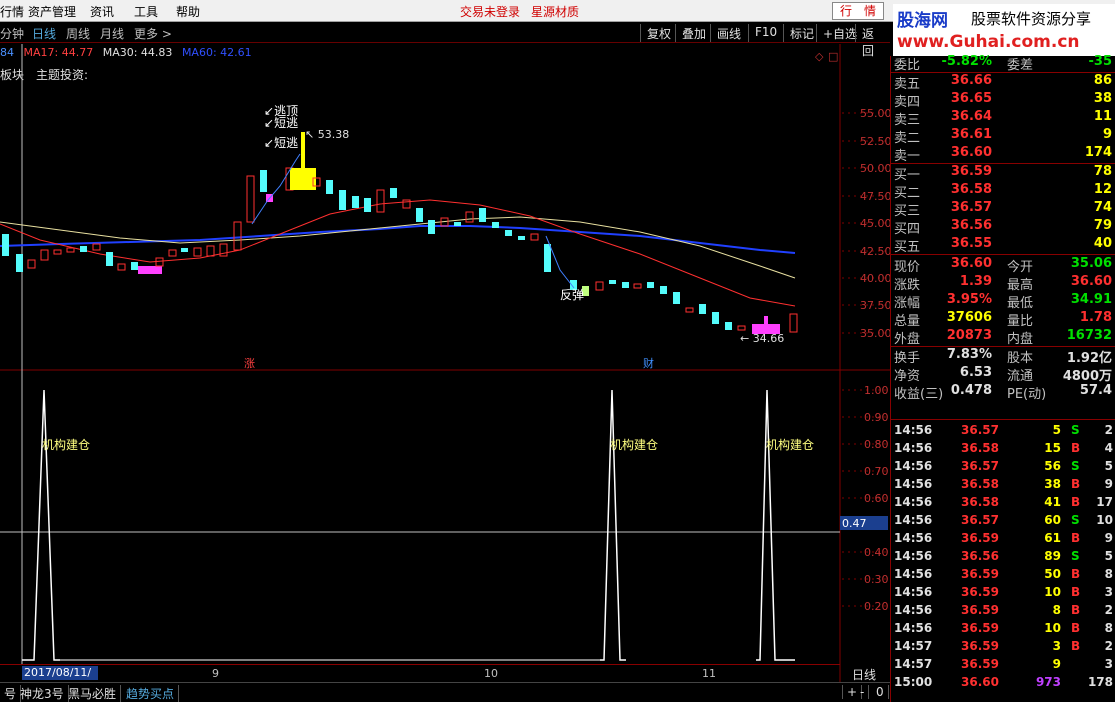 This screenshot has width=1115, height=702. What do you see at coordinates (1003, 576) in the screenshot?
I see `tick-row: 14:56 36.59 50 B 8` at bounding box center [1003, 576].